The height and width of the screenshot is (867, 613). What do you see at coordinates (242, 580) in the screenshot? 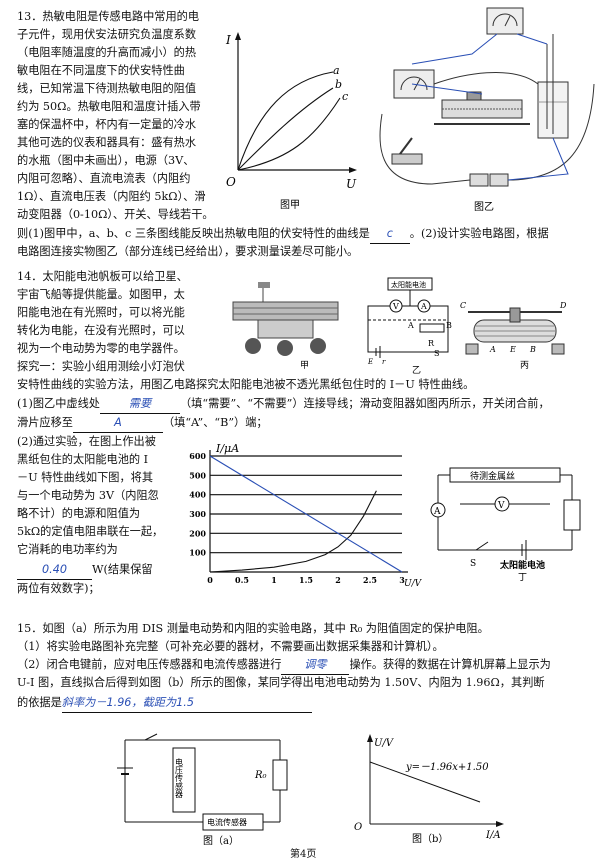
I see `x-tick-label: 0.5` at bounding box center [242, 580].